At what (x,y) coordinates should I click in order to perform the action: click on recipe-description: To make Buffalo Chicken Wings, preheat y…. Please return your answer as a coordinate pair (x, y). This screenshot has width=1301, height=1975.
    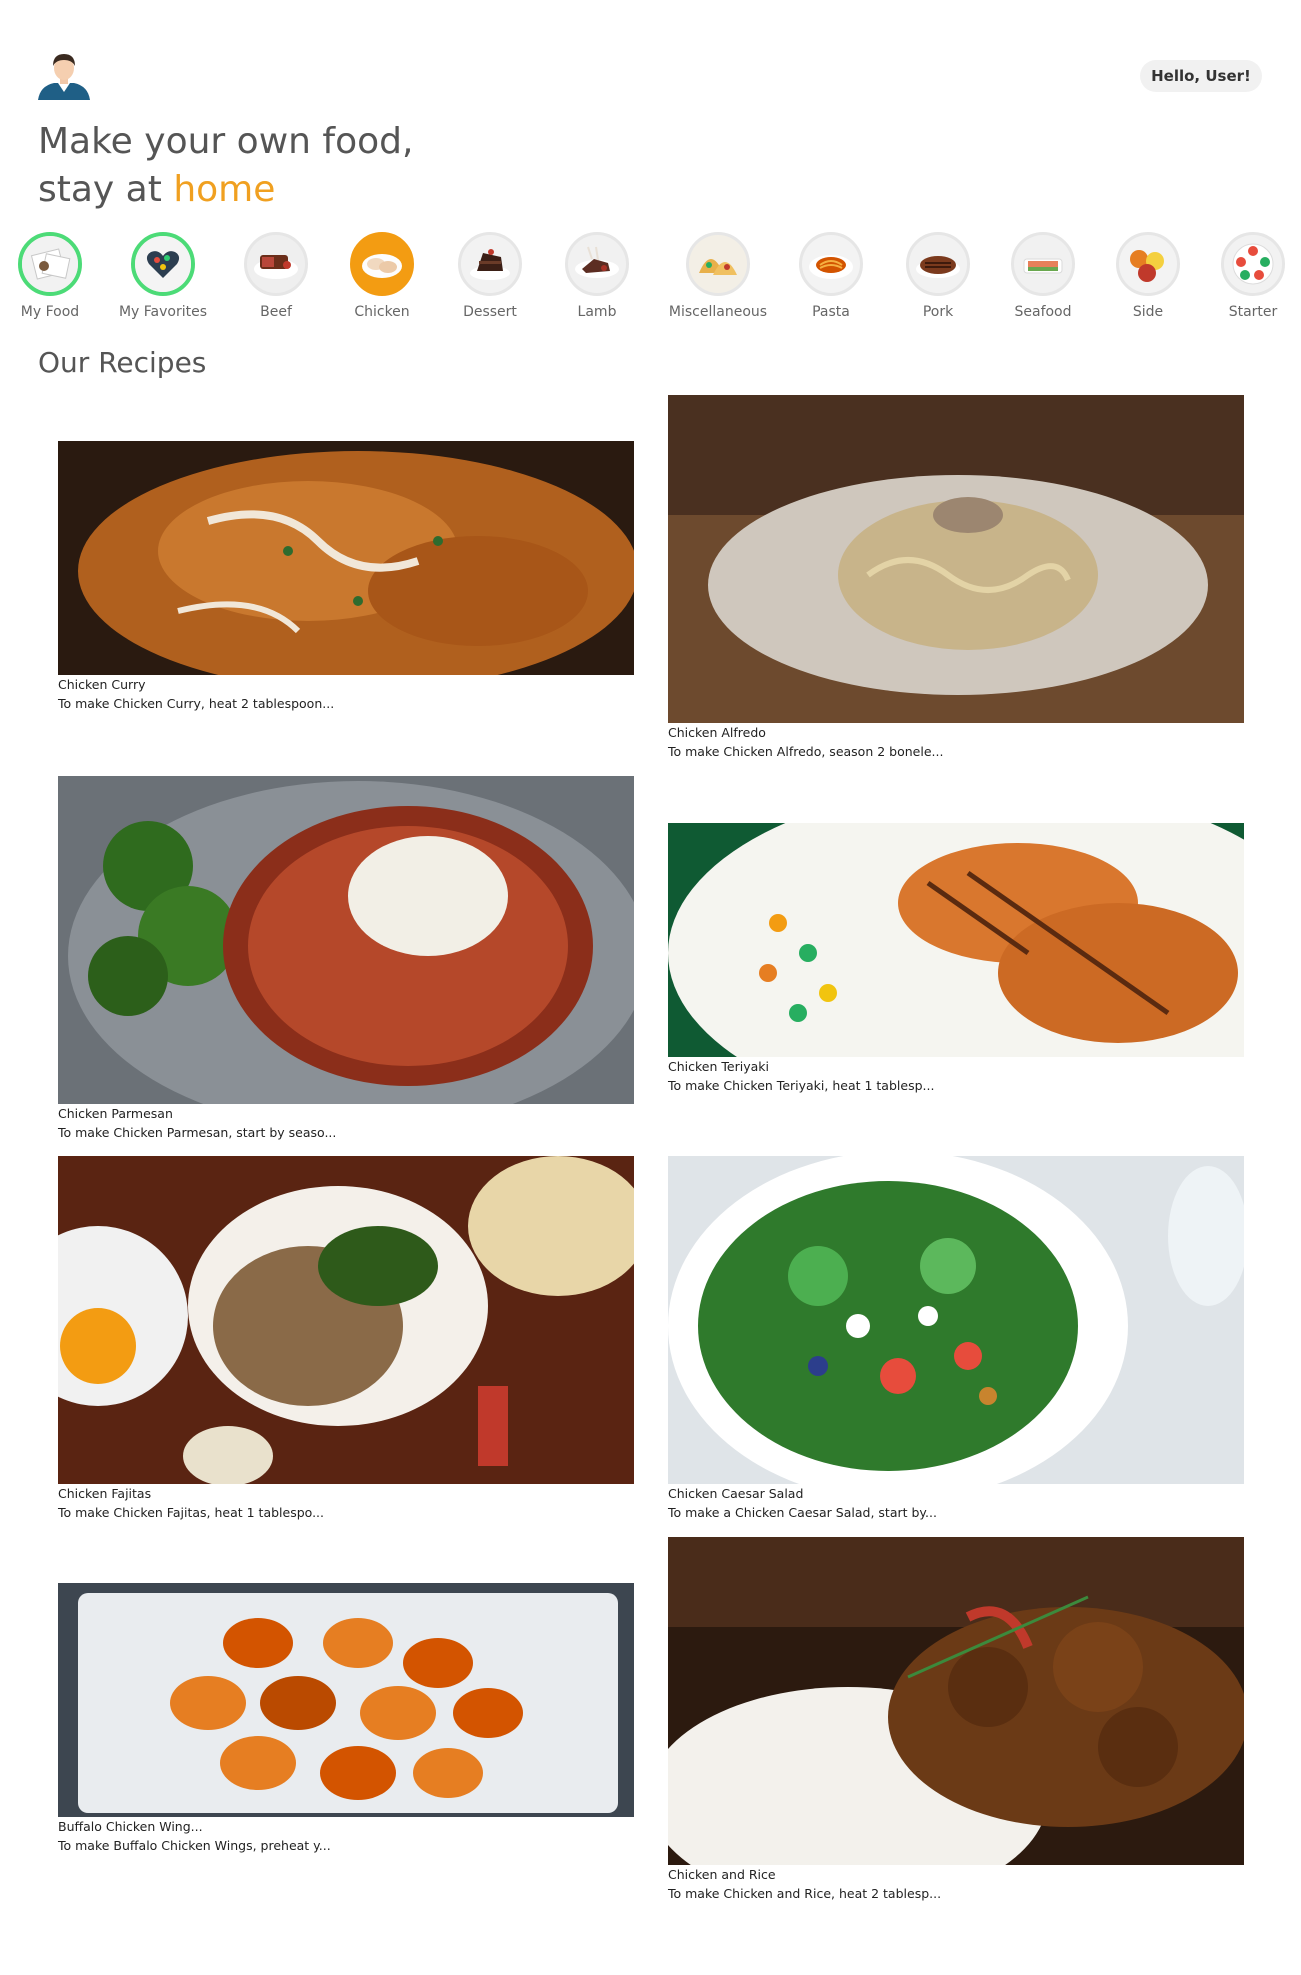
    Looking at the image, I should click on (194, 1845).